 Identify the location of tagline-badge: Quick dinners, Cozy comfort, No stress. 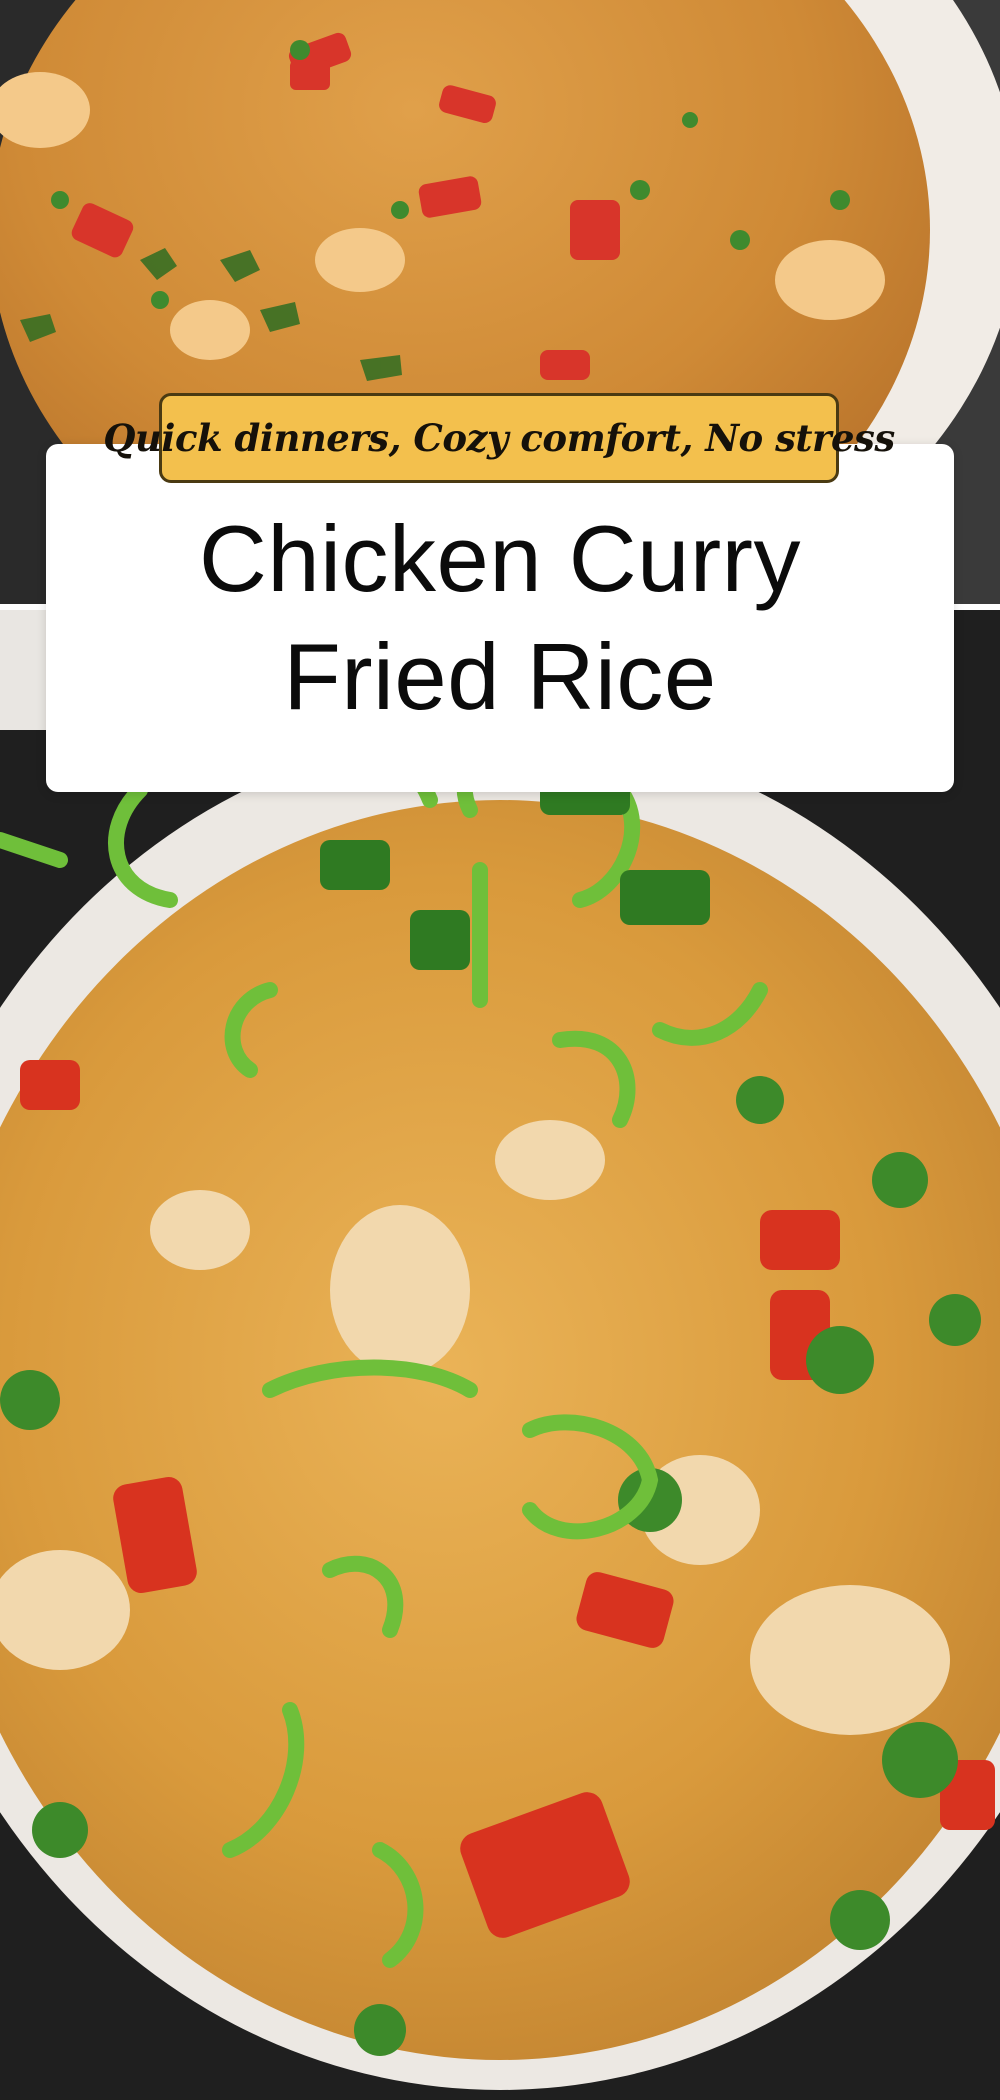
(499, 438).